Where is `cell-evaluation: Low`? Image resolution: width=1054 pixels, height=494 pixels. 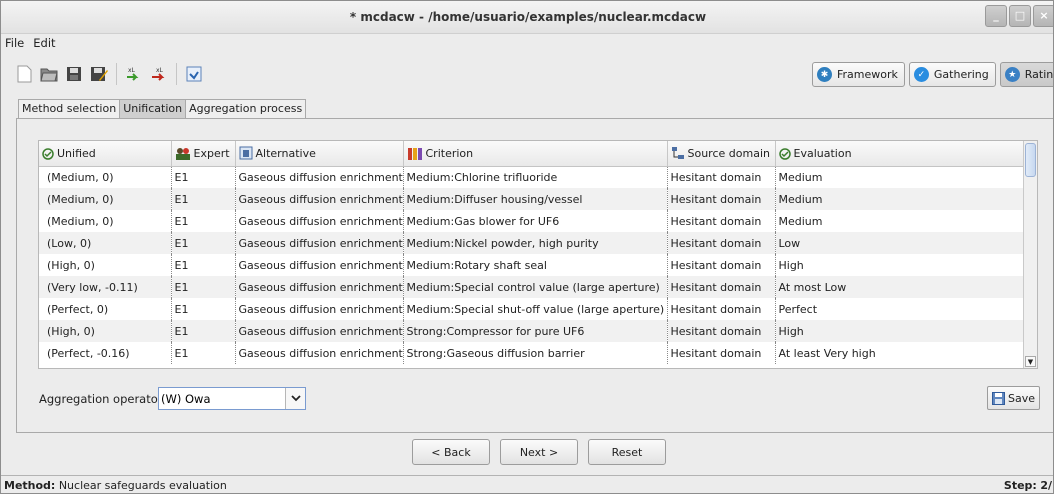
cell-evaluation: Low is located at coordinates (900, 243).